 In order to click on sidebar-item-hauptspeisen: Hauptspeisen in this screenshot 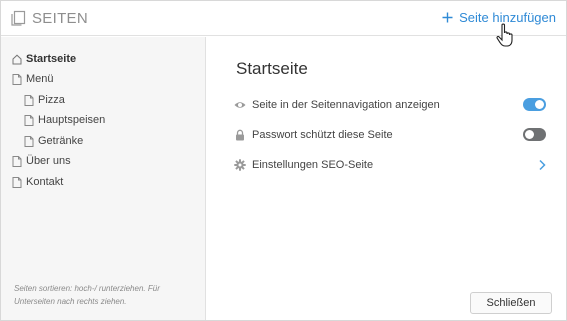, I will do `click(64, 120)`.